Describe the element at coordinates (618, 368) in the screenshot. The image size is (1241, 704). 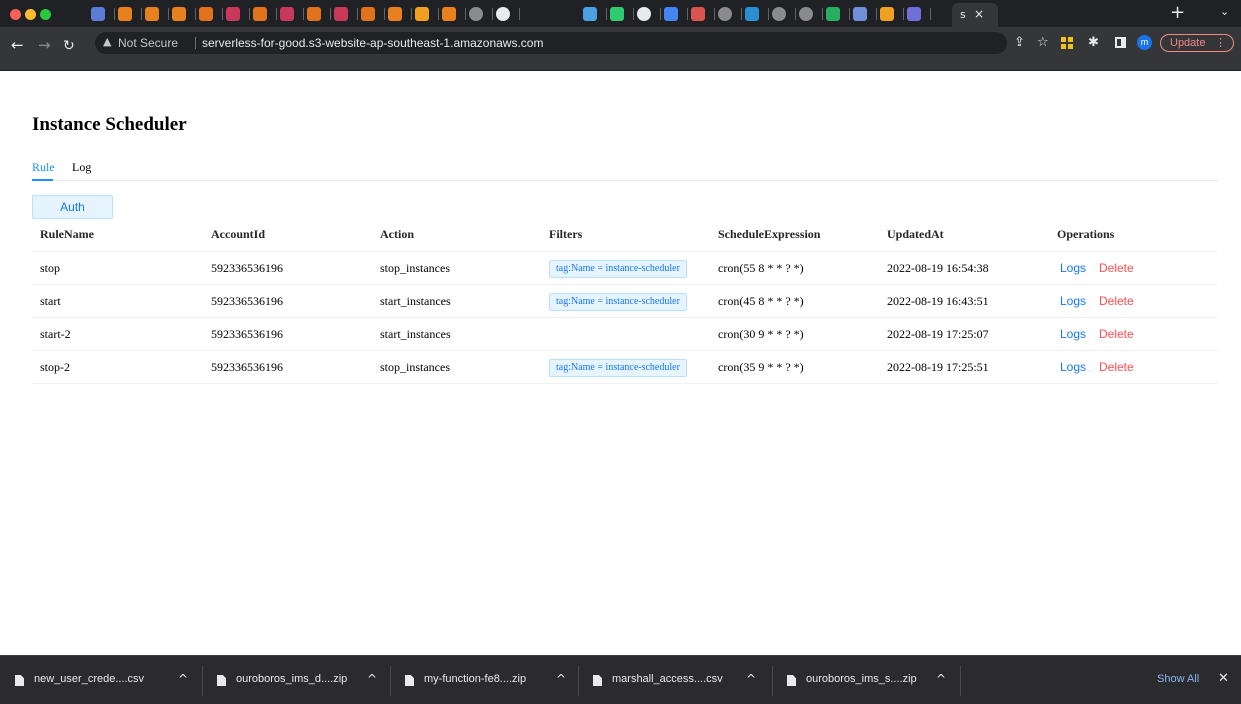
I see `filter-tag: tag:Name = instance-scheduler` at that location.